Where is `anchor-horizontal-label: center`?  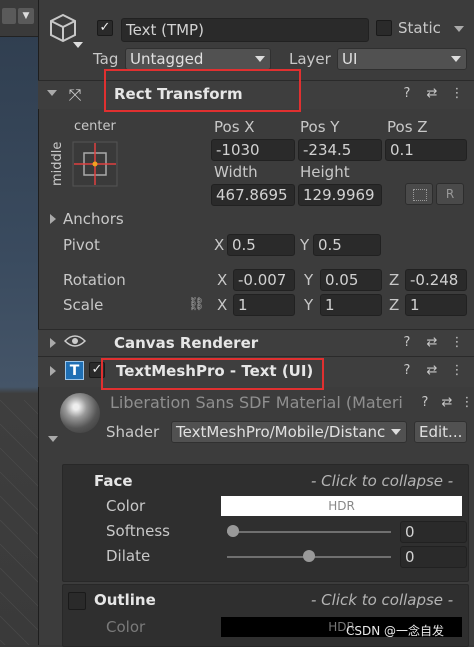
anchor-horizontal-label: center is located at coordinates (95, 126).